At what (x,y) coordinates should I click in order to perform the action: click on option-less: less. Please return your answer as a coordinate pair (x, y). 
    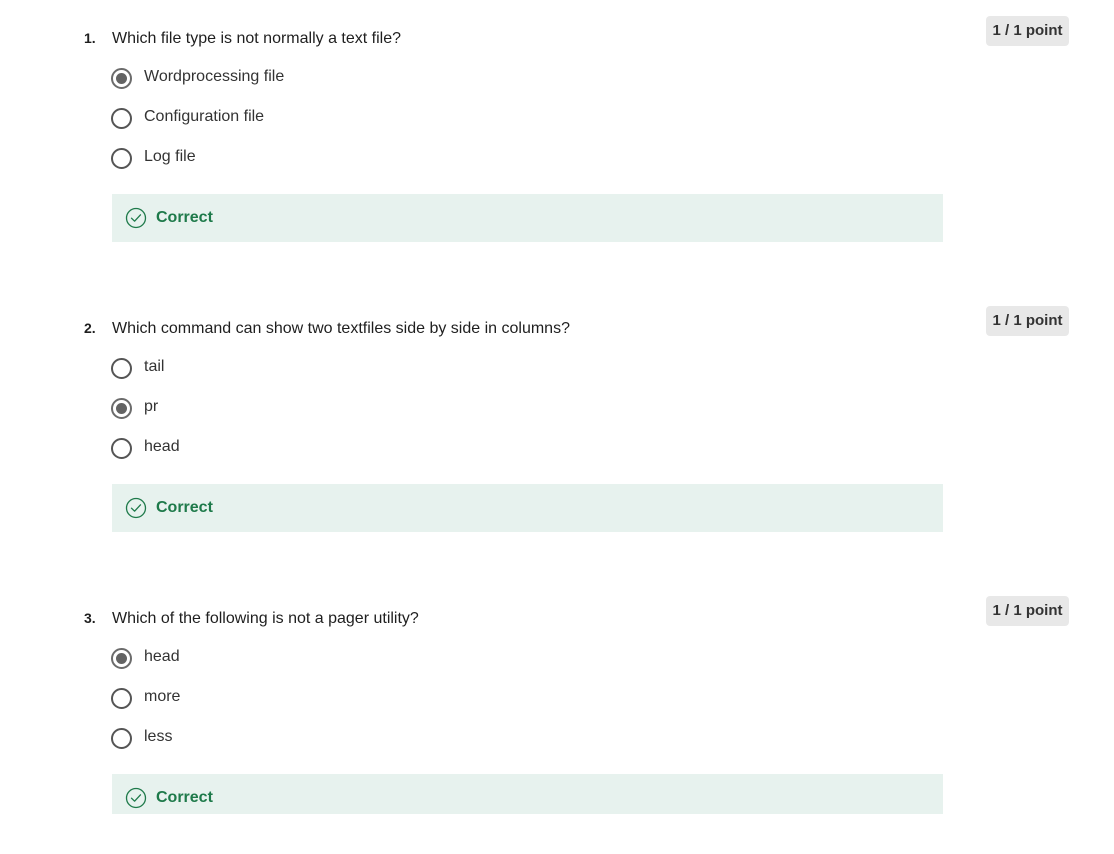
    Looking at the image, I should click on (311, 746).